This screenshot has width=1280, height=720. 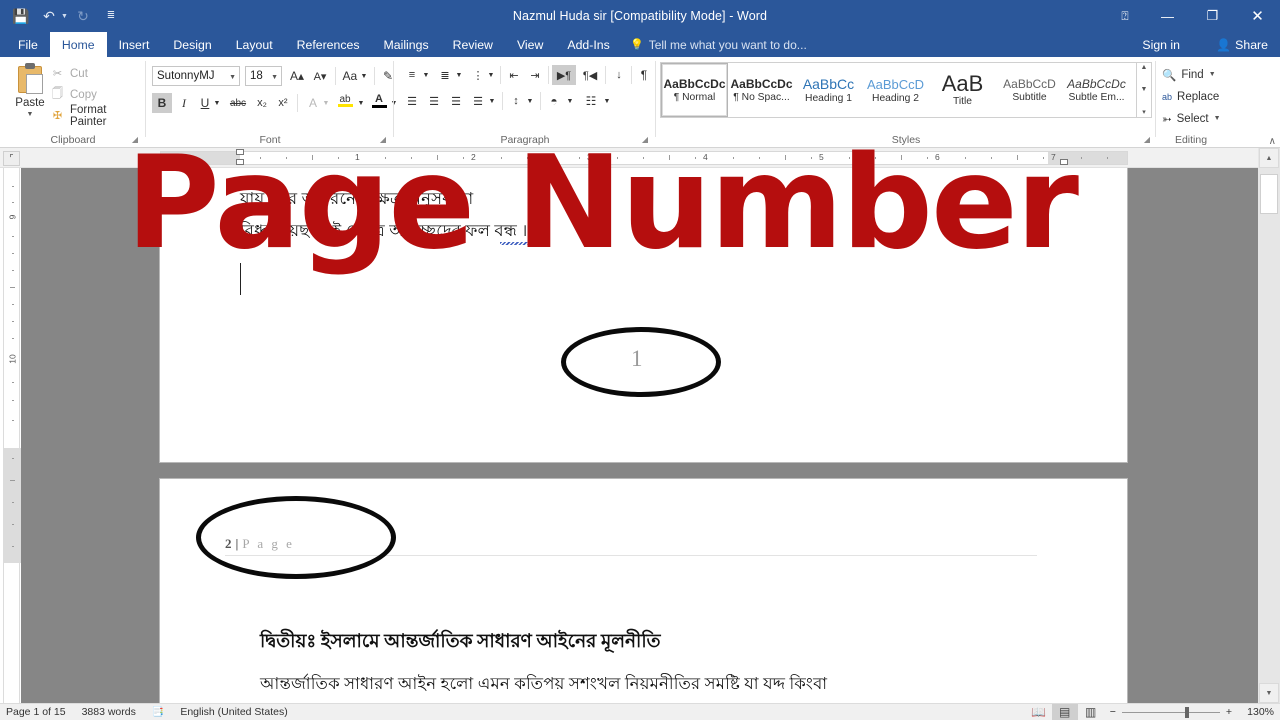 I want to click on proofing-errors-icon: 📑, so click(x=158, y=712).